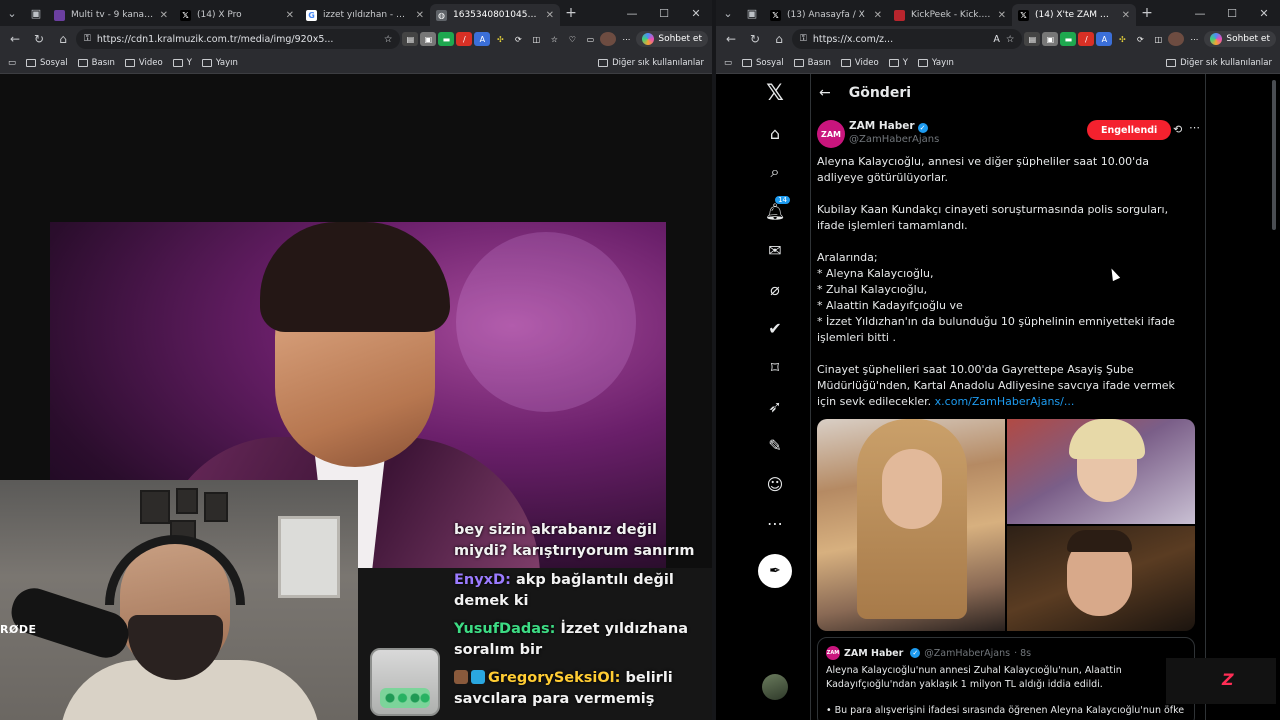 The image size is (1280, 720). What do you see at coordinates (47, 63) in the screenshot?
I see `bookmark-folder: Sosyal` at bounding box center [47, 63].